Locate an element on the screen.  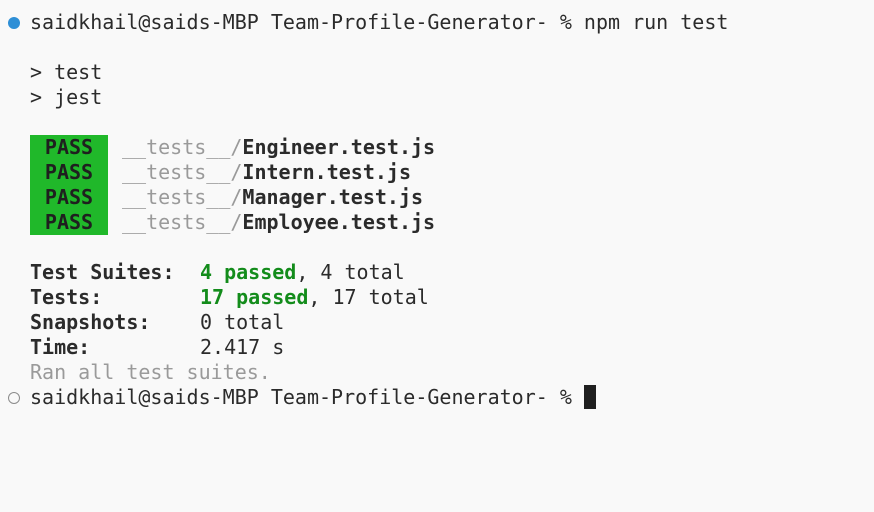
text-cursor is located at coordinates (589, 397).